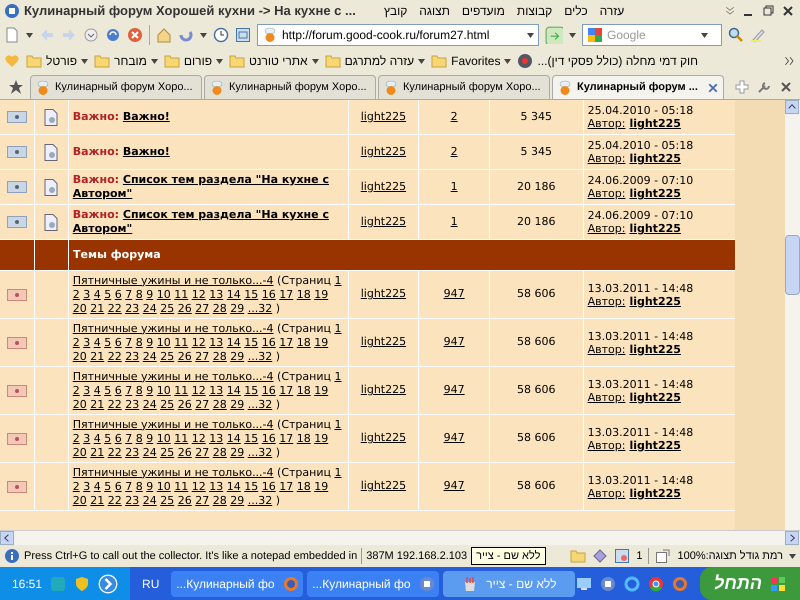 Image resolution: width=800 pixels, height=600 pixels. Describe the element at coordinates (91, 35) in the screenshot. I see `down-circle-icon` at that location.